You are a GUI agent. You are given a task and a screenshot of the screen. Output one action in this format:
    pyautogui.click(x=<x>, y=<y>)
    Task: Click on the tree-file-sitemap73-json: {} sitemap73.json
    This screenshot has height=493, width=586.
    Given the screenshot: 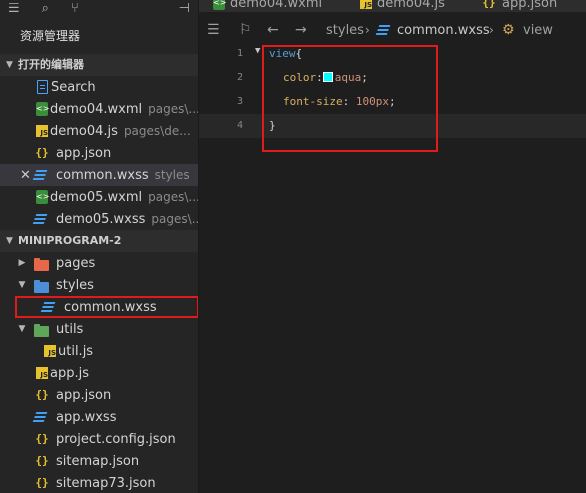 What is the action you would take?
    pyautogui.click(x=99, y=482)
    